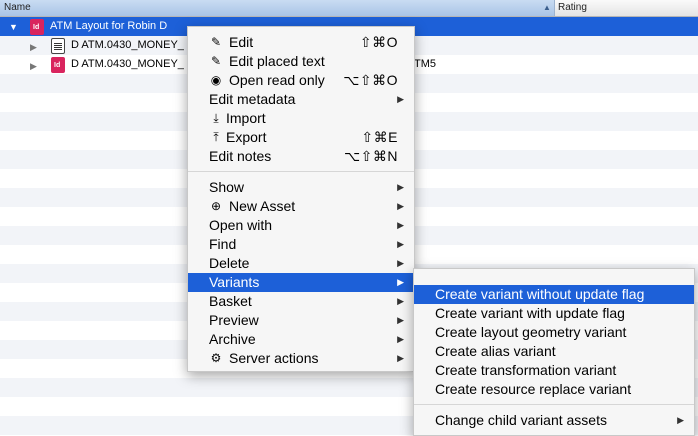  Describe the element at coordinates (232, 339) in the screenshot. I see `menu-item-label: Archive` at that location.